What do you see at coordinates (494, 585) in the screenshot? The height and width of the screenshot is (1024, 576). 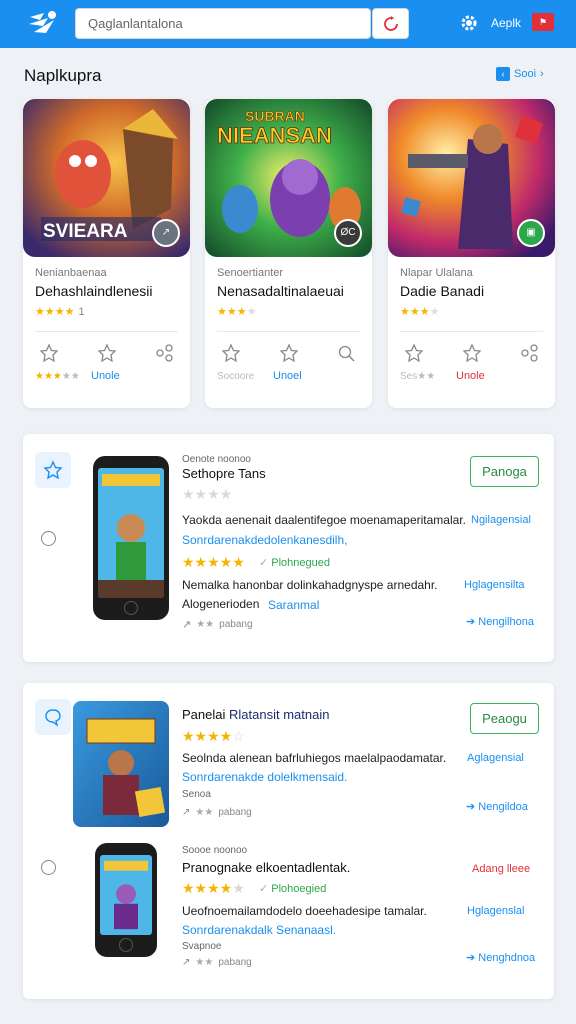 I see `description-link: Hglagensilta` at bounding box center [494, 585].